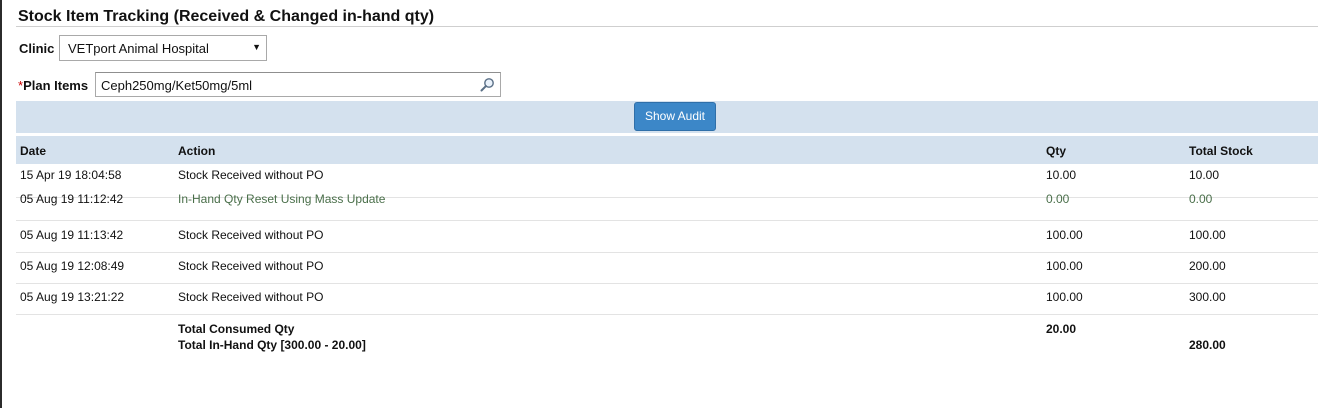 The image size is (1318, 408). I want to click on plan-items-label: *Plan Items, so click(53, 85).